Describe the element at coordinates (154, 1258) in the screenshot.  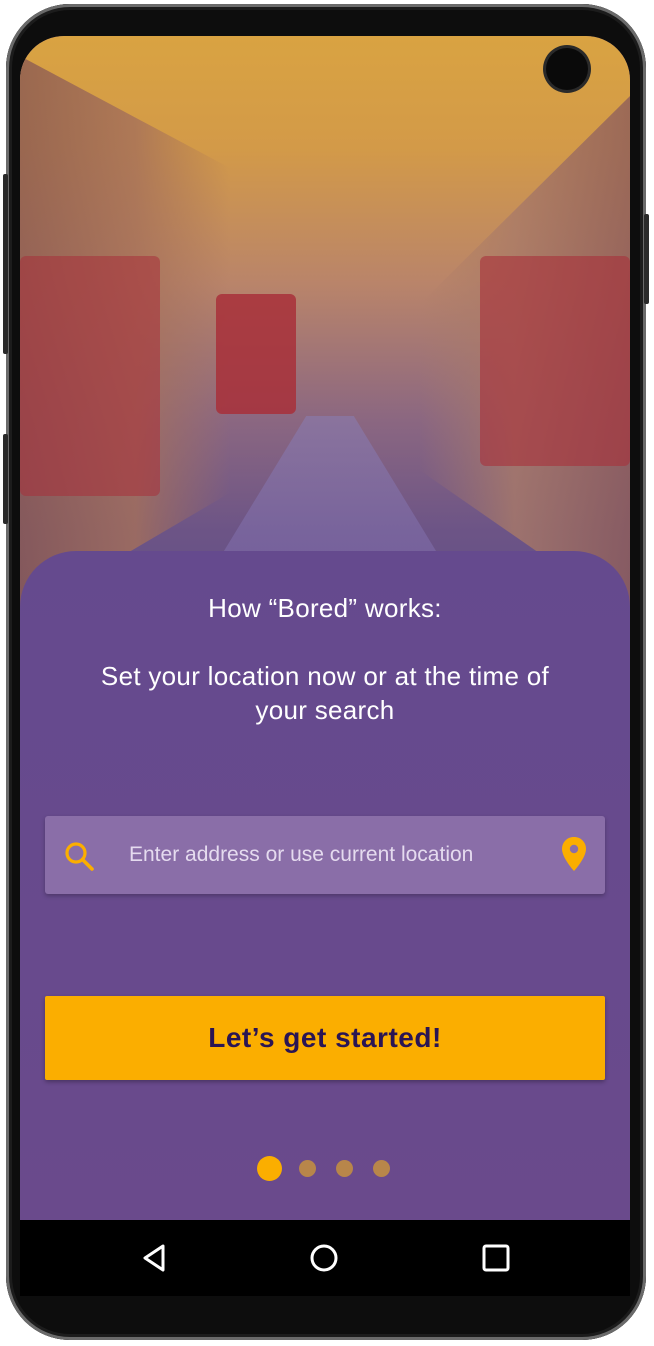
I see `back-icon` at that location.